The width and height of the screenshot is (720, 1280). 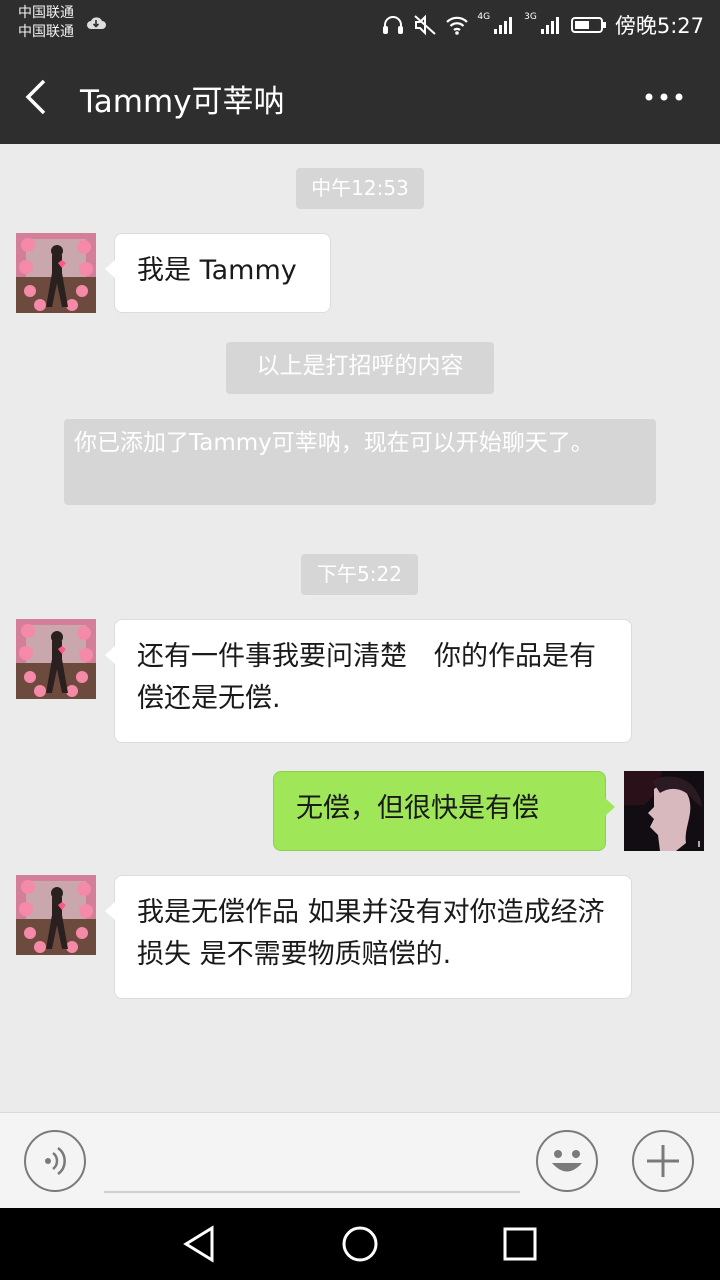 I want to click on nav-back-icon, so click(x=200, y=1244).